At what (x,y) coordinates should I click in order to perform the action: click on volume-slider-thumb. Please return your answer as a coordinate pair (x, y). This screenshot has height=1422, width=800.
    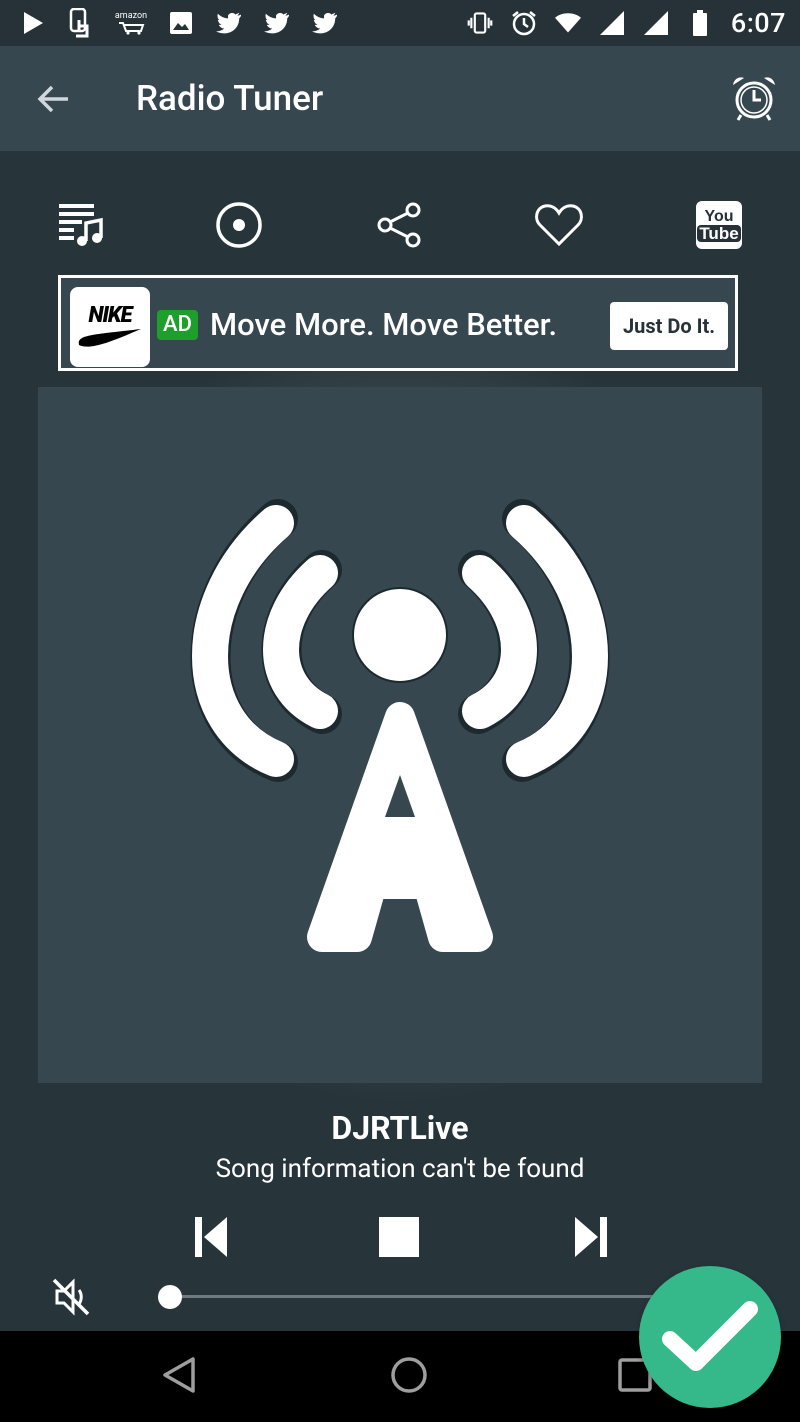
    Looking at the image, I should click on (170, 1297).